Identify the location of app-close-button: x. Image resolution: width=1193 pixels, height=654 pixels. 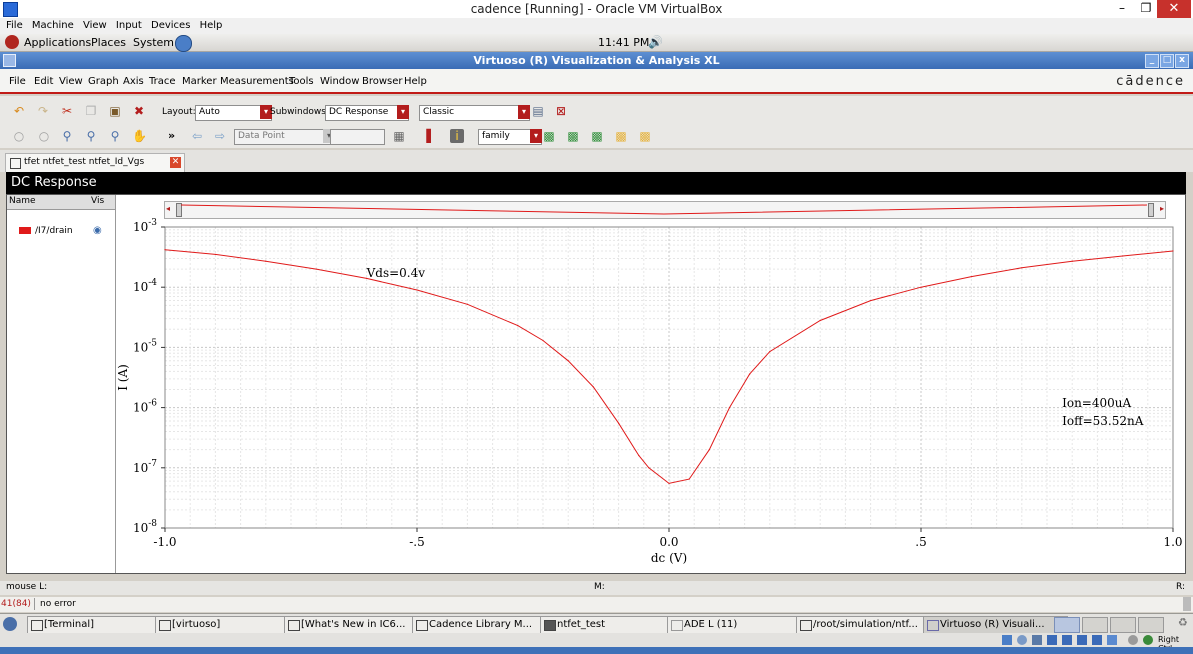
(1182, 61).